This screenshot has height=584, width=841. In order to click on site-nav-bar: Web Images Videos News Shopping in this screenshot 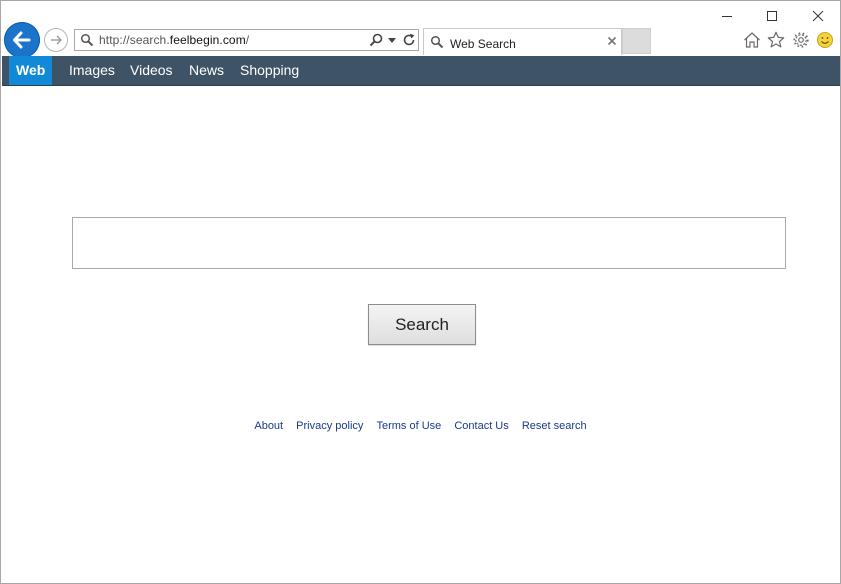, I will do `click(421, 71)`.